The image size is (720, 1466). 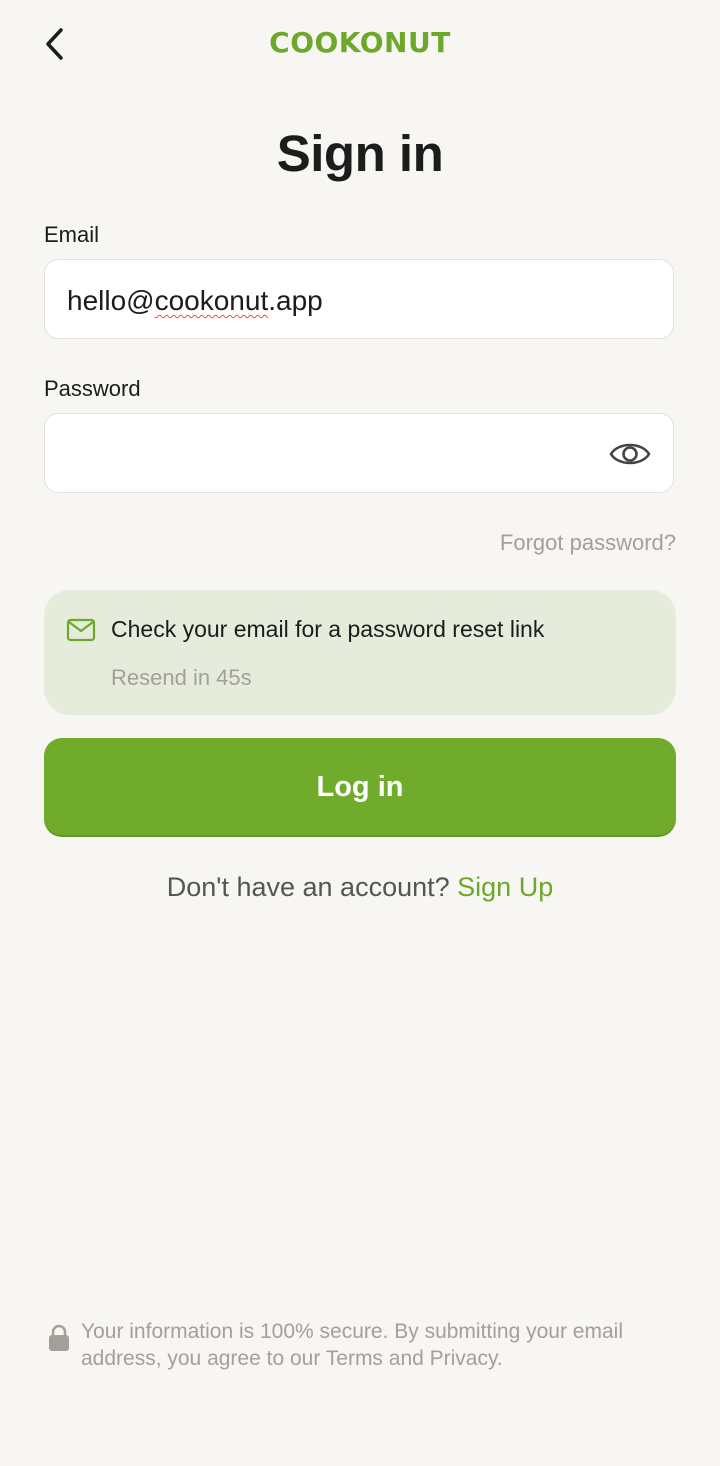 I want to click on email-value: hello@cookonut.app, so click(x=195, y=301).